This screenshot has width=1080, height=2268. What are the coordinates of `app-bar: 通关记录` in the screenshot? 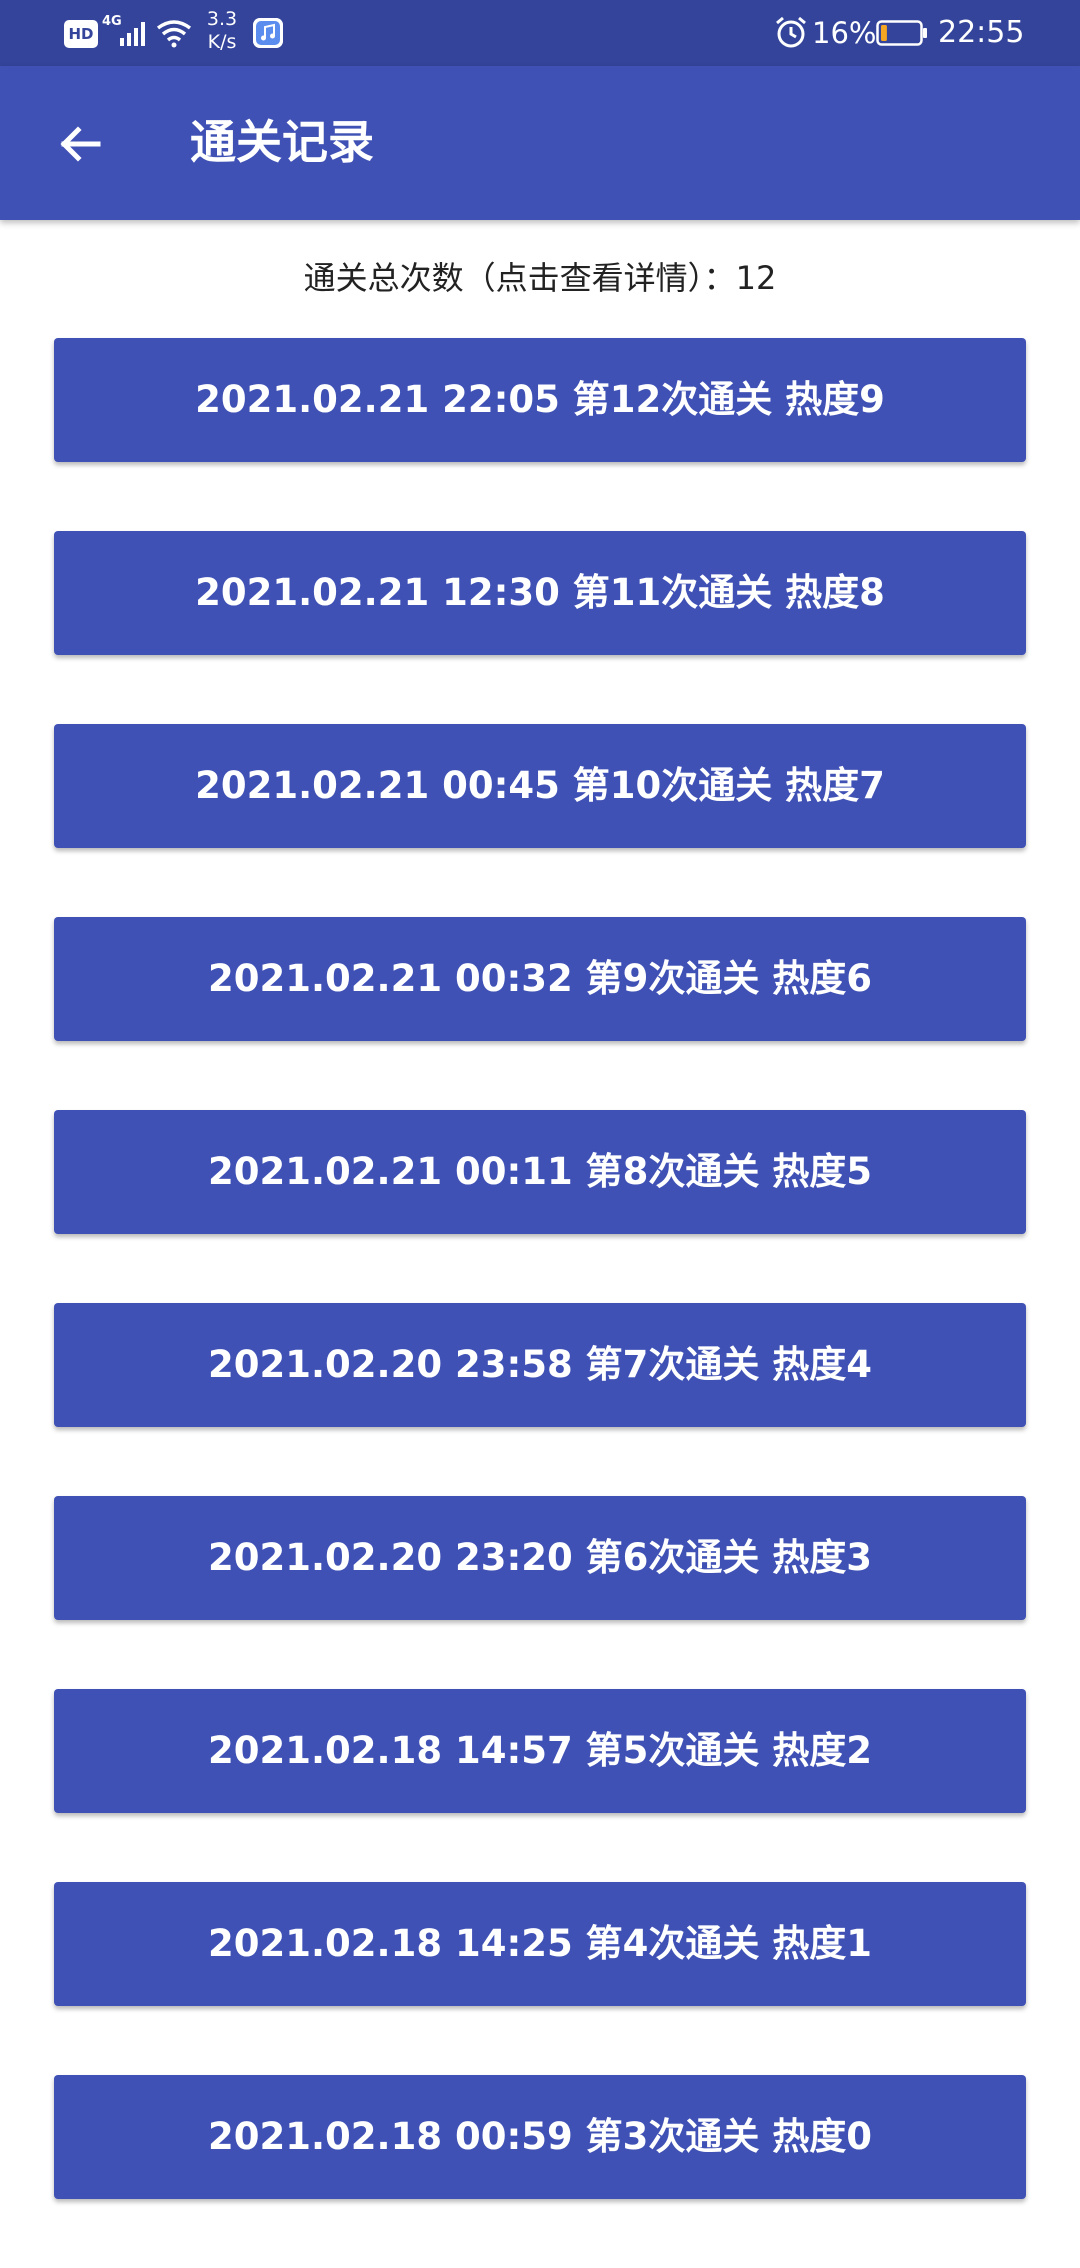 It's located at (540, 143).